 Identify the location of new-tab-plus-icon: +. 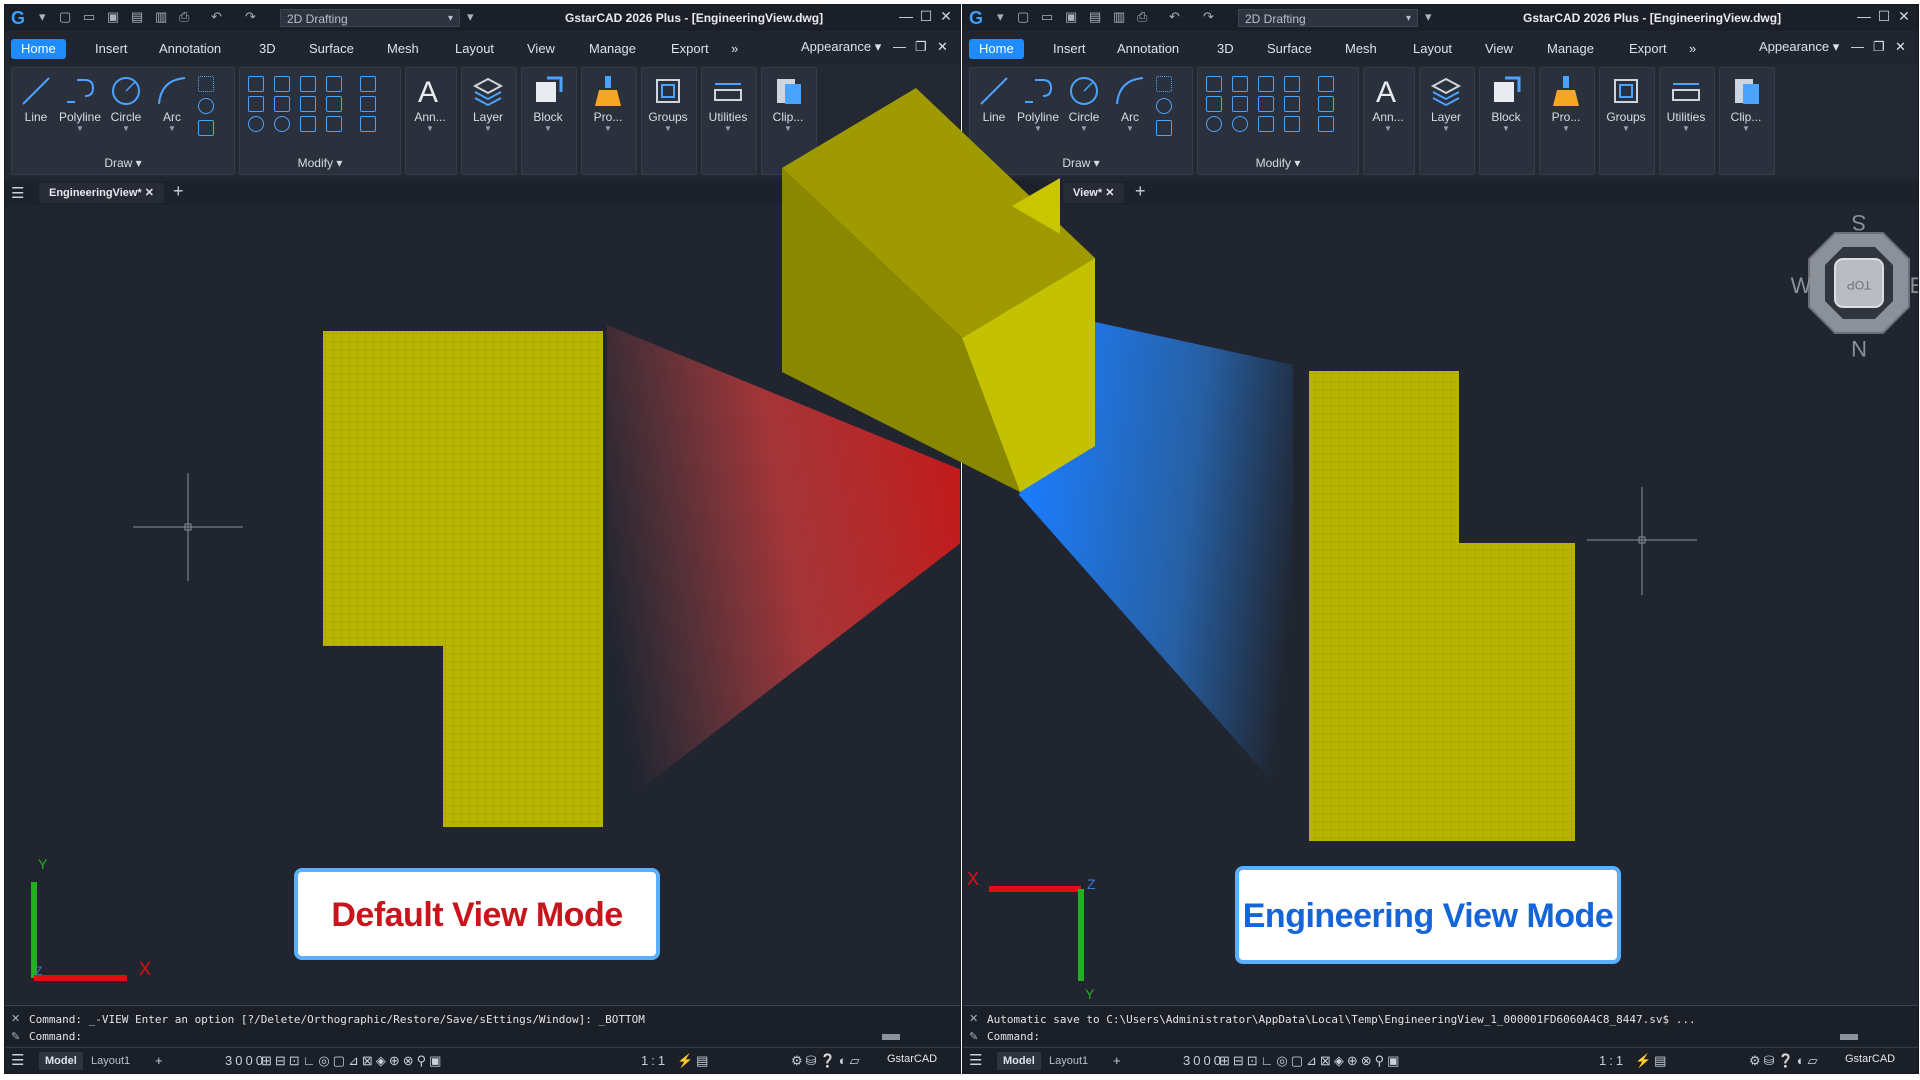
(1140, 191).